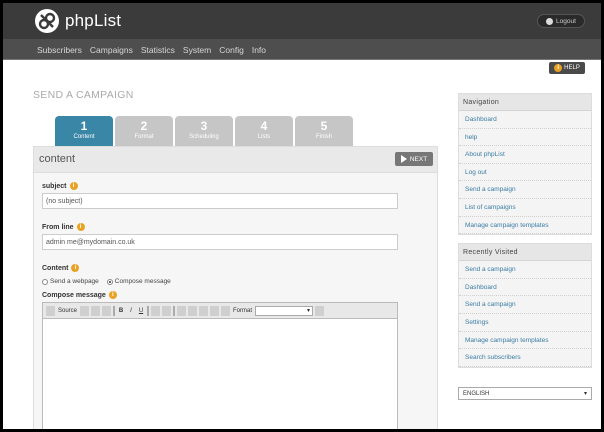 The width and height of the screenshot is (604, 432). Describe the element at coordinates (204, 137) in the screenshot. I see `tab-label: Scheduling` at that location.